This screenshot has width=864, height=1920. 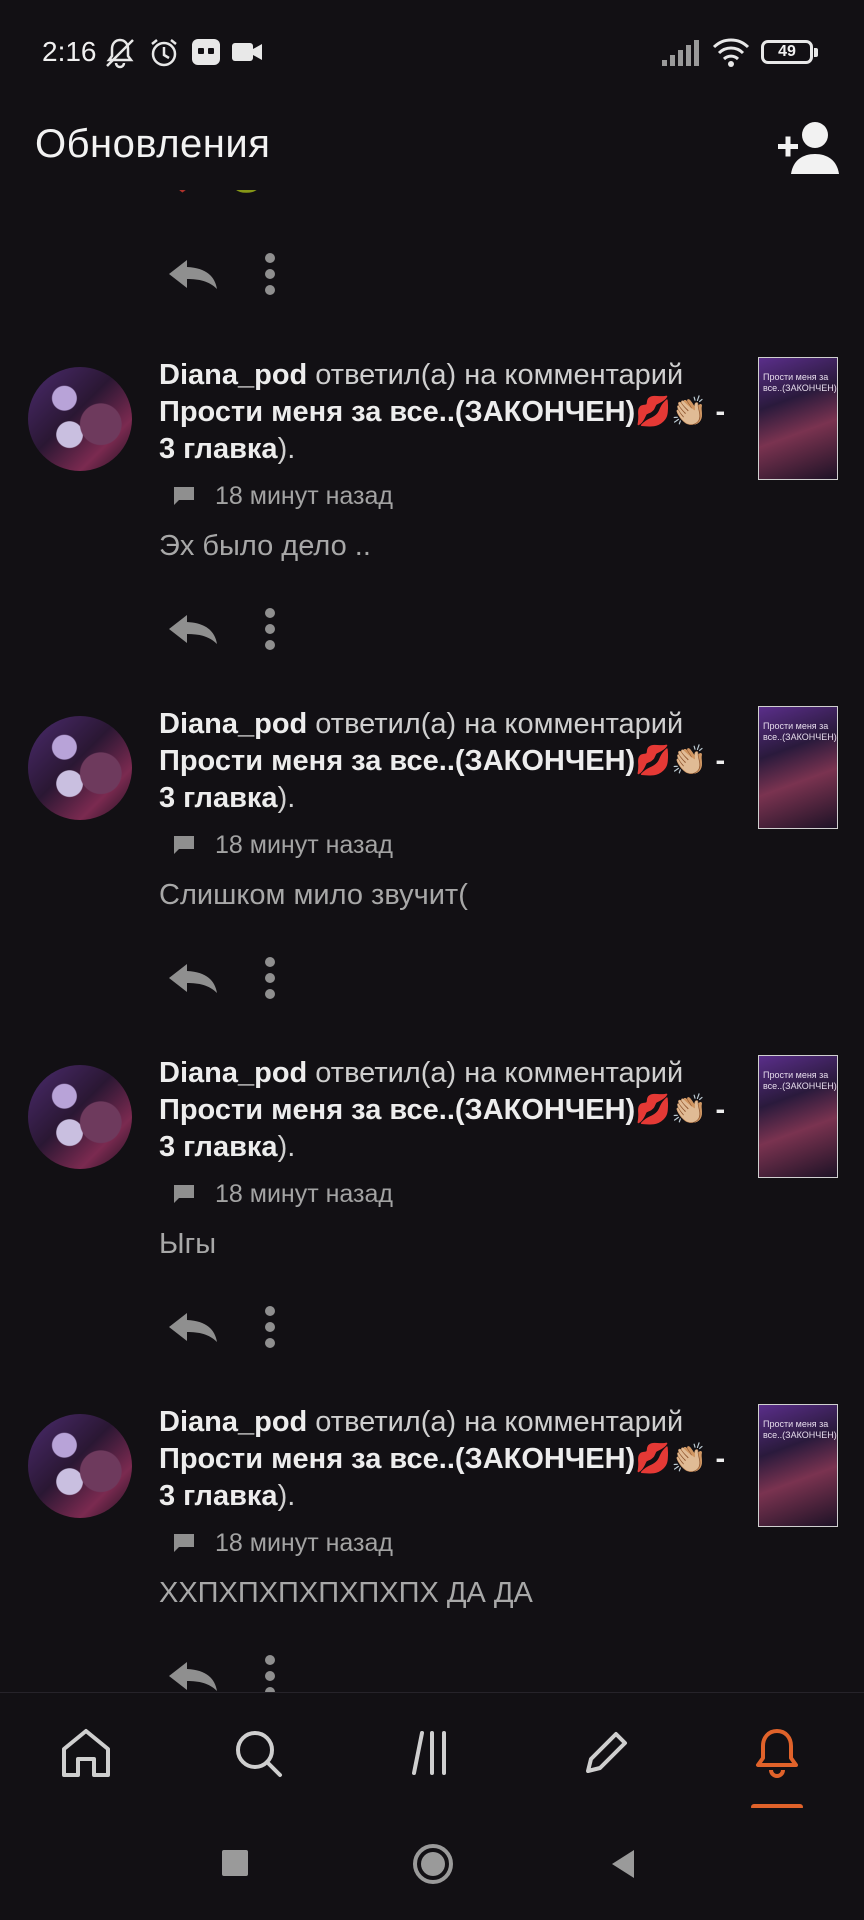 I want to click on nav-write, so click(x=606, y=1753).